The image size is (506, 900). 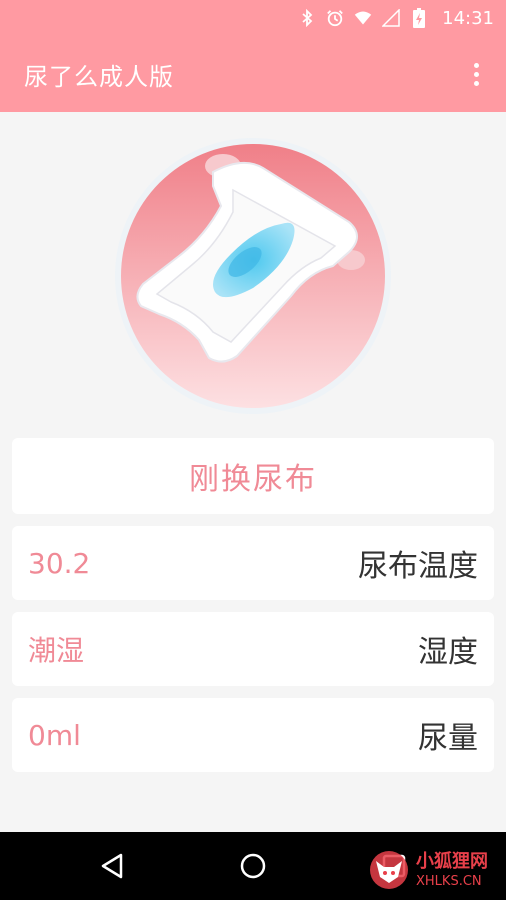 I want to click on status-bar: 14:31, so click(x=253, y=18).